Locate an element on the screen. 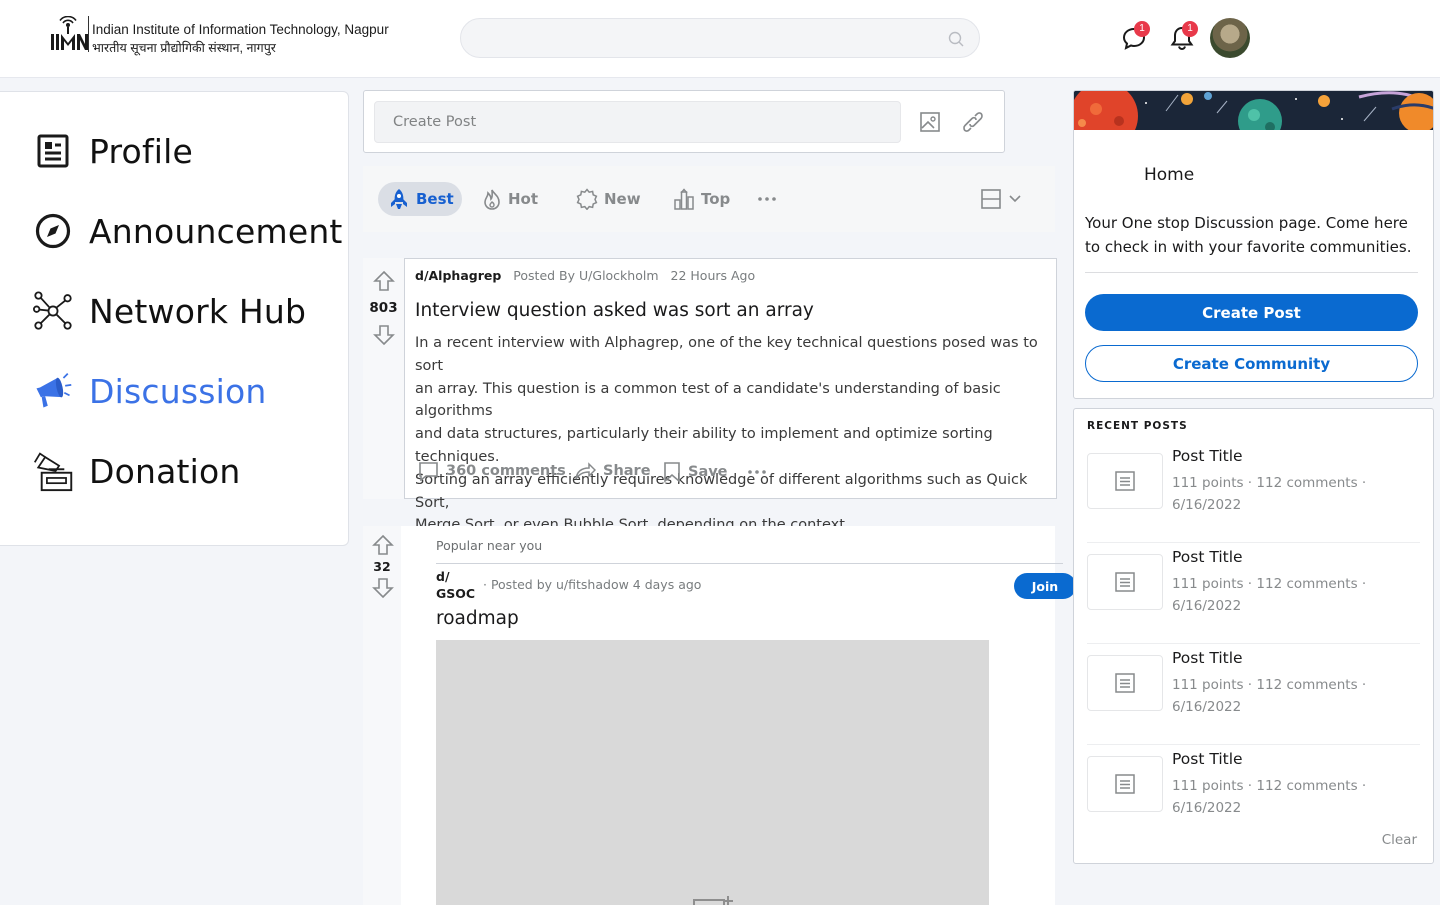 This screenshot has height=905, width=1440. sidebar-item-discussion: Discussion is located at coordinates (150, 391).